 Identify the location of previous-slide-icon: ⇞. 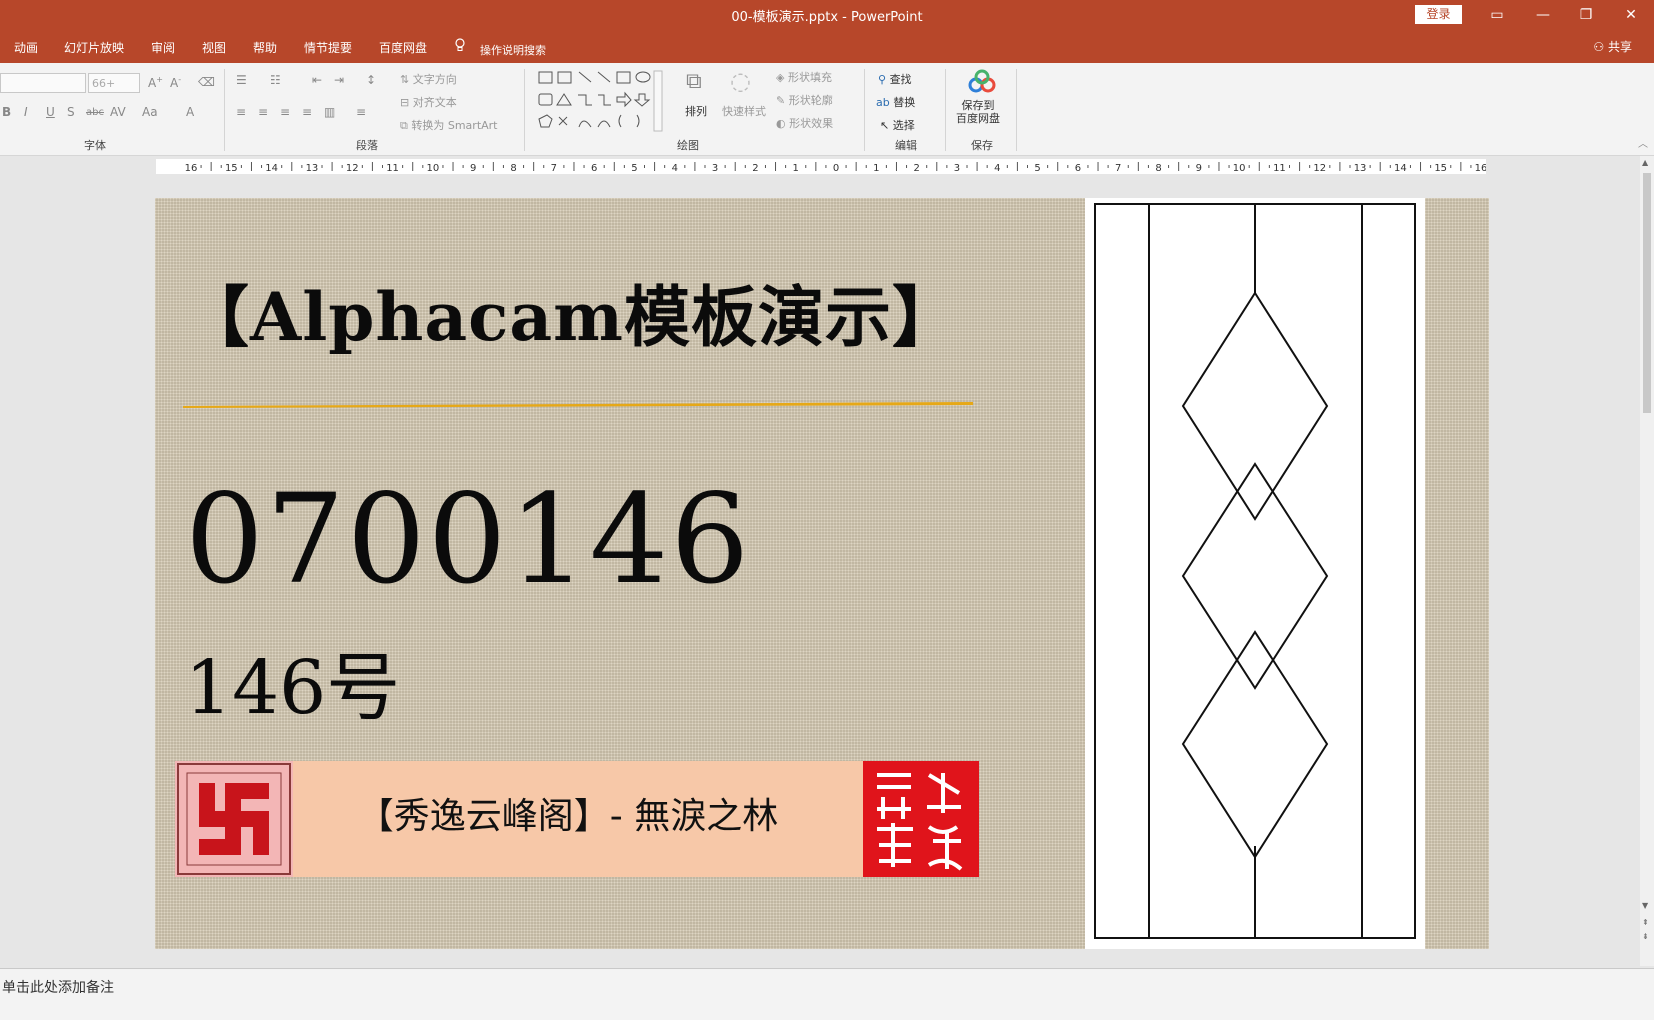
(1645, 922).